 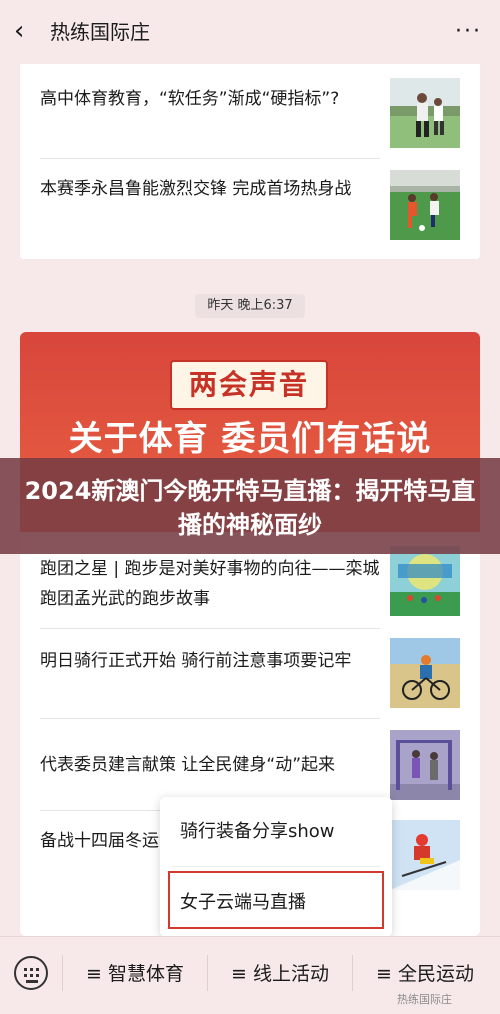 I want to click on overlay-title-band: 2024新澳门今晚开特马直播：揭开特马直播的神秘面纱, so click(x=250, y=506).